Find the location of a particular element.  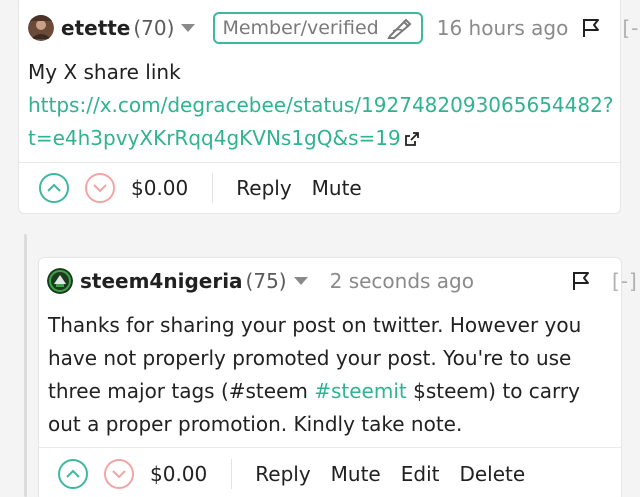

pencil-signature-icon is located at coordinates (399, 28).